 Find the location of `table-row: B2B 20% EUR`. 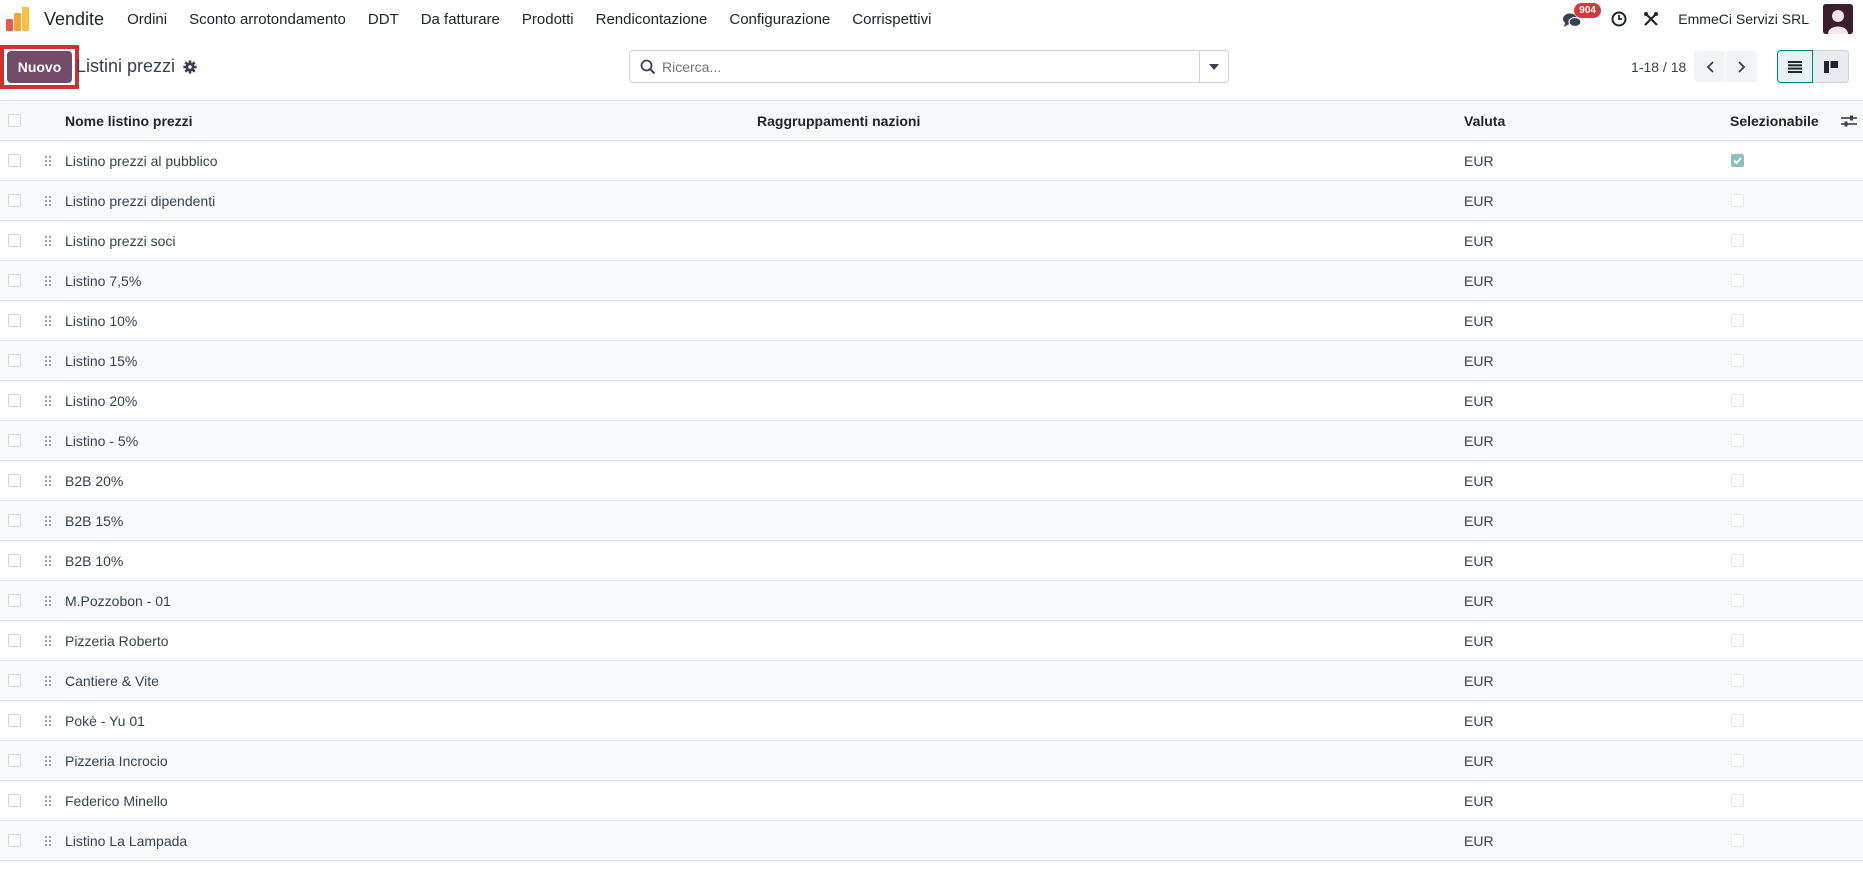

table-row: B2B 20% EUR is located at coordinates (931, 481).